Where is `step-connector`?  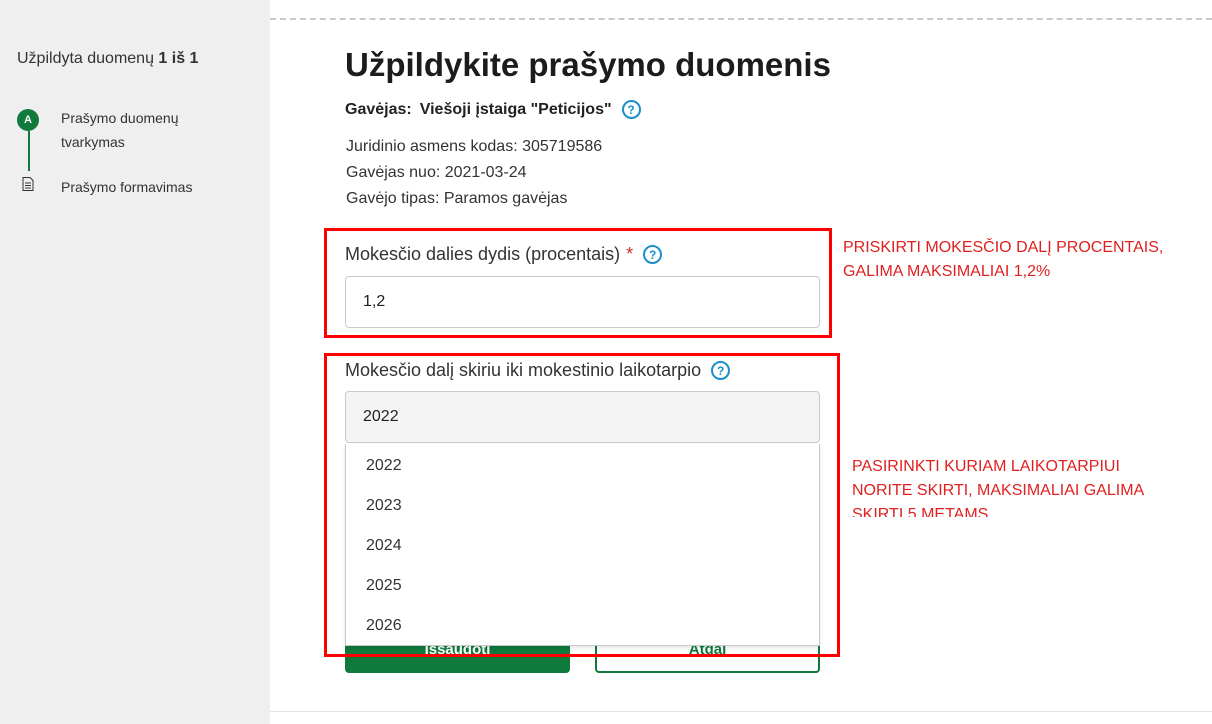 step-connector is located at coordinates (29, 151).